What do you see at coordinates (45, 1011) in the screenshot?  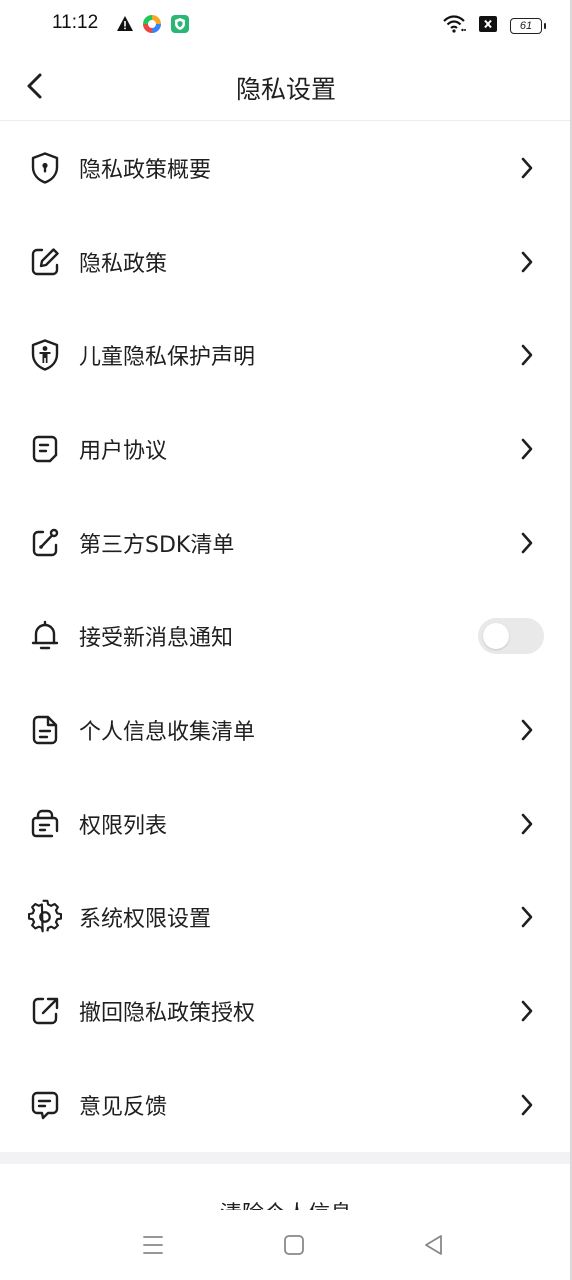 I see `share-box-icon` at bounding box center [45, 1011].